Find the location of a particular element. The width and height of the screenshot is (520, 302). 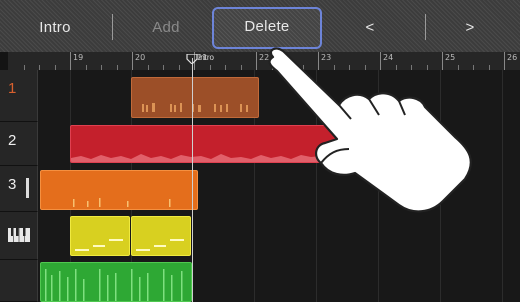

track-header-3: 3 is located at coordinates (19, 189).